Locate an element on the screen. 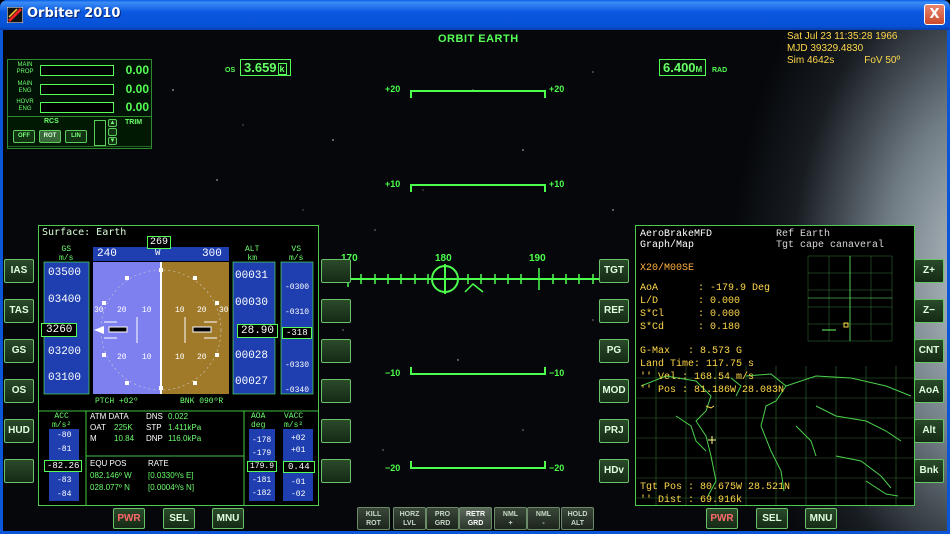 The width and height of the screenshot is (950, 534). pitch-label-minus20-right: −20 is located at coordinates (557, 468).